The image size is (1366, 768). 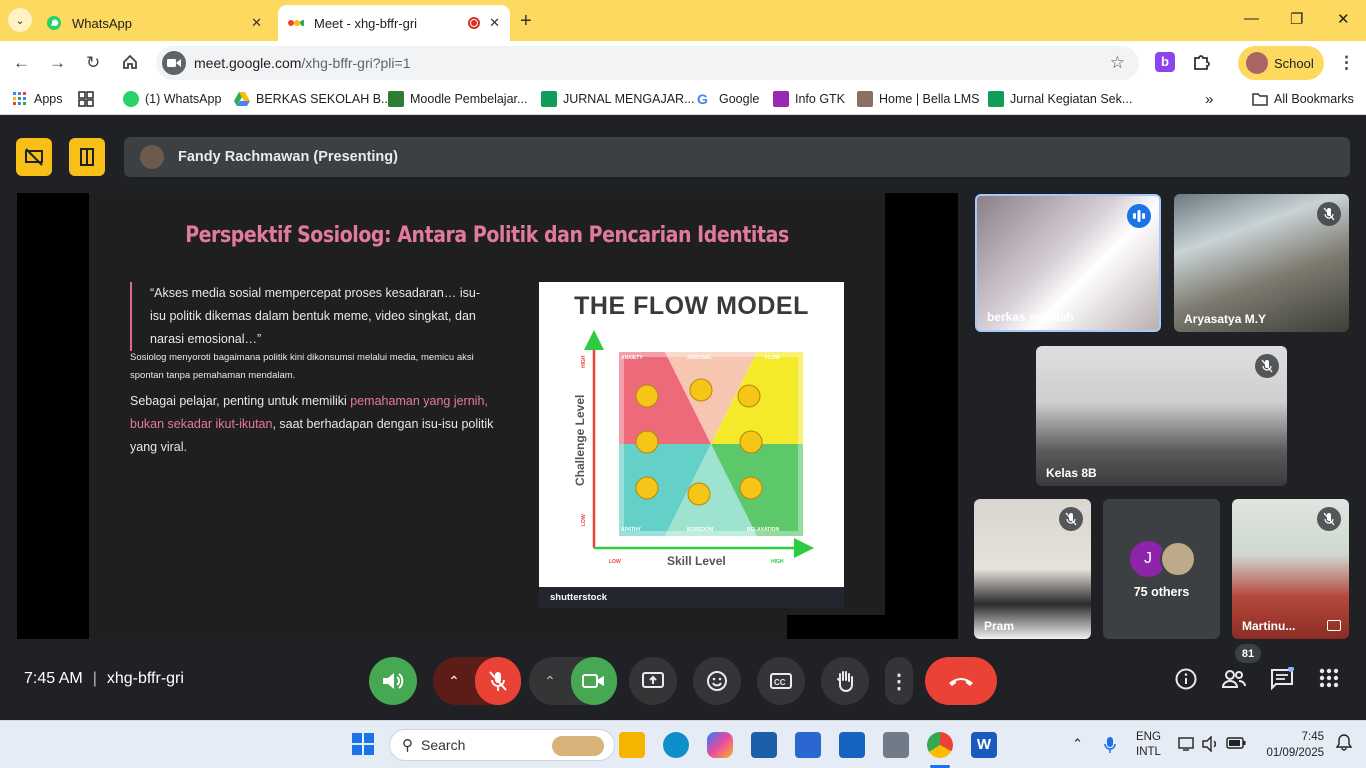 What do you see at coordinates (54, 23) in the screenshot?
I see `whatsapp-icon` at bounding box center [54, 23].